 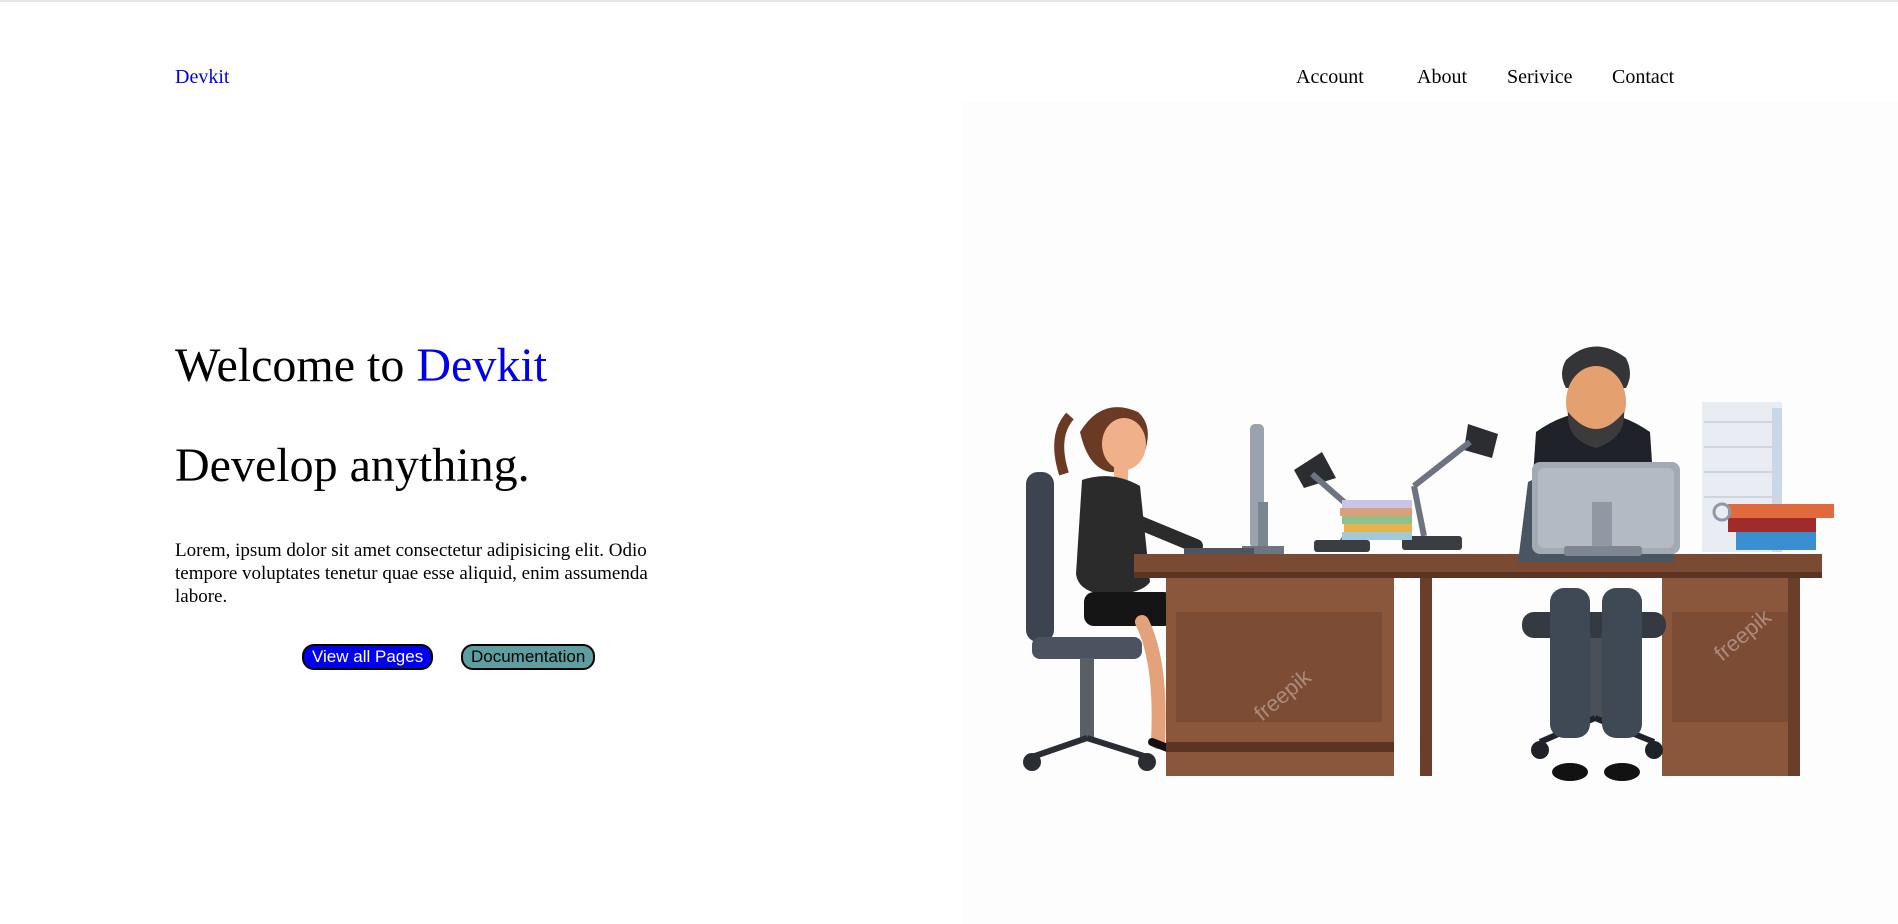 I want to click on nav-service: Serivice, so click(x=1540, y=77).